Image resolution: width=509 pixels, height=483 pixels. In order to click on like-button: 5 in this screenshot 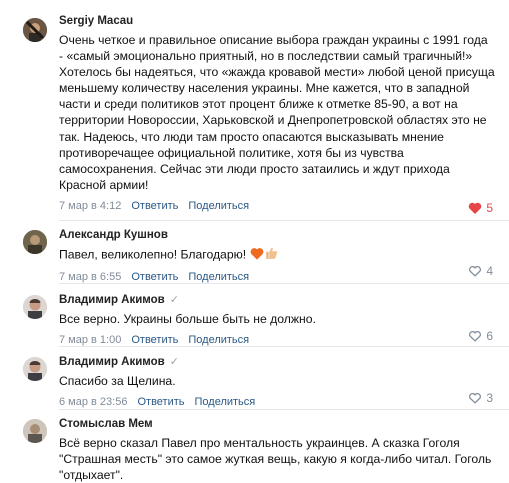, I will do `click(480, 208)`.